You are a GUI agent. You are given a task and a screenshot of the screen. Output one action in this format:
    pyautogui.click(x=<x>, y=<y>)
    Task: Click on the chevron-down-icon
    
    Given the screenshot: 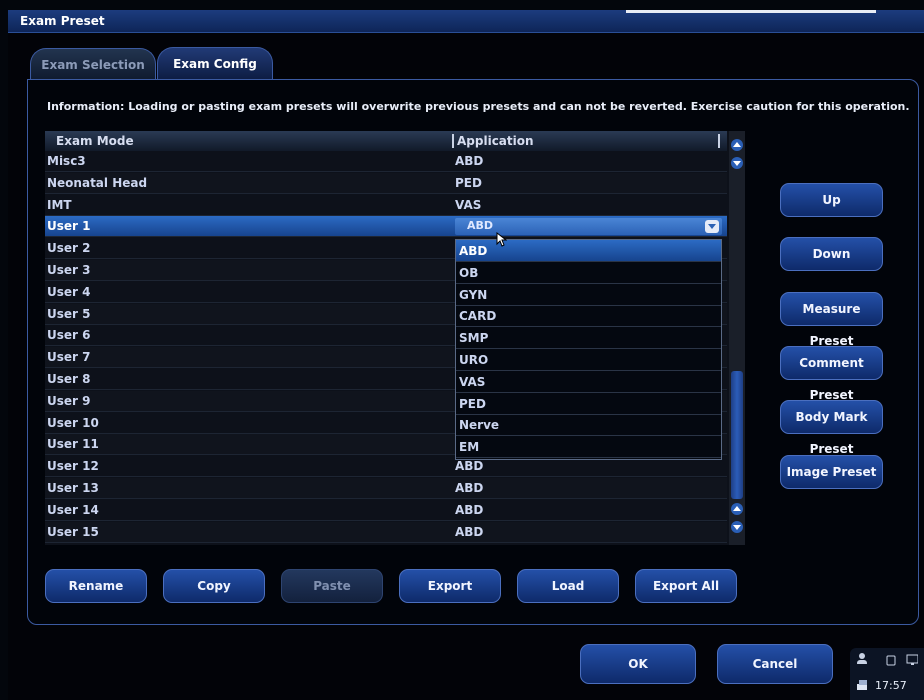 What is the action you would take?
    pyautogui.click(x=712, y=227)
    